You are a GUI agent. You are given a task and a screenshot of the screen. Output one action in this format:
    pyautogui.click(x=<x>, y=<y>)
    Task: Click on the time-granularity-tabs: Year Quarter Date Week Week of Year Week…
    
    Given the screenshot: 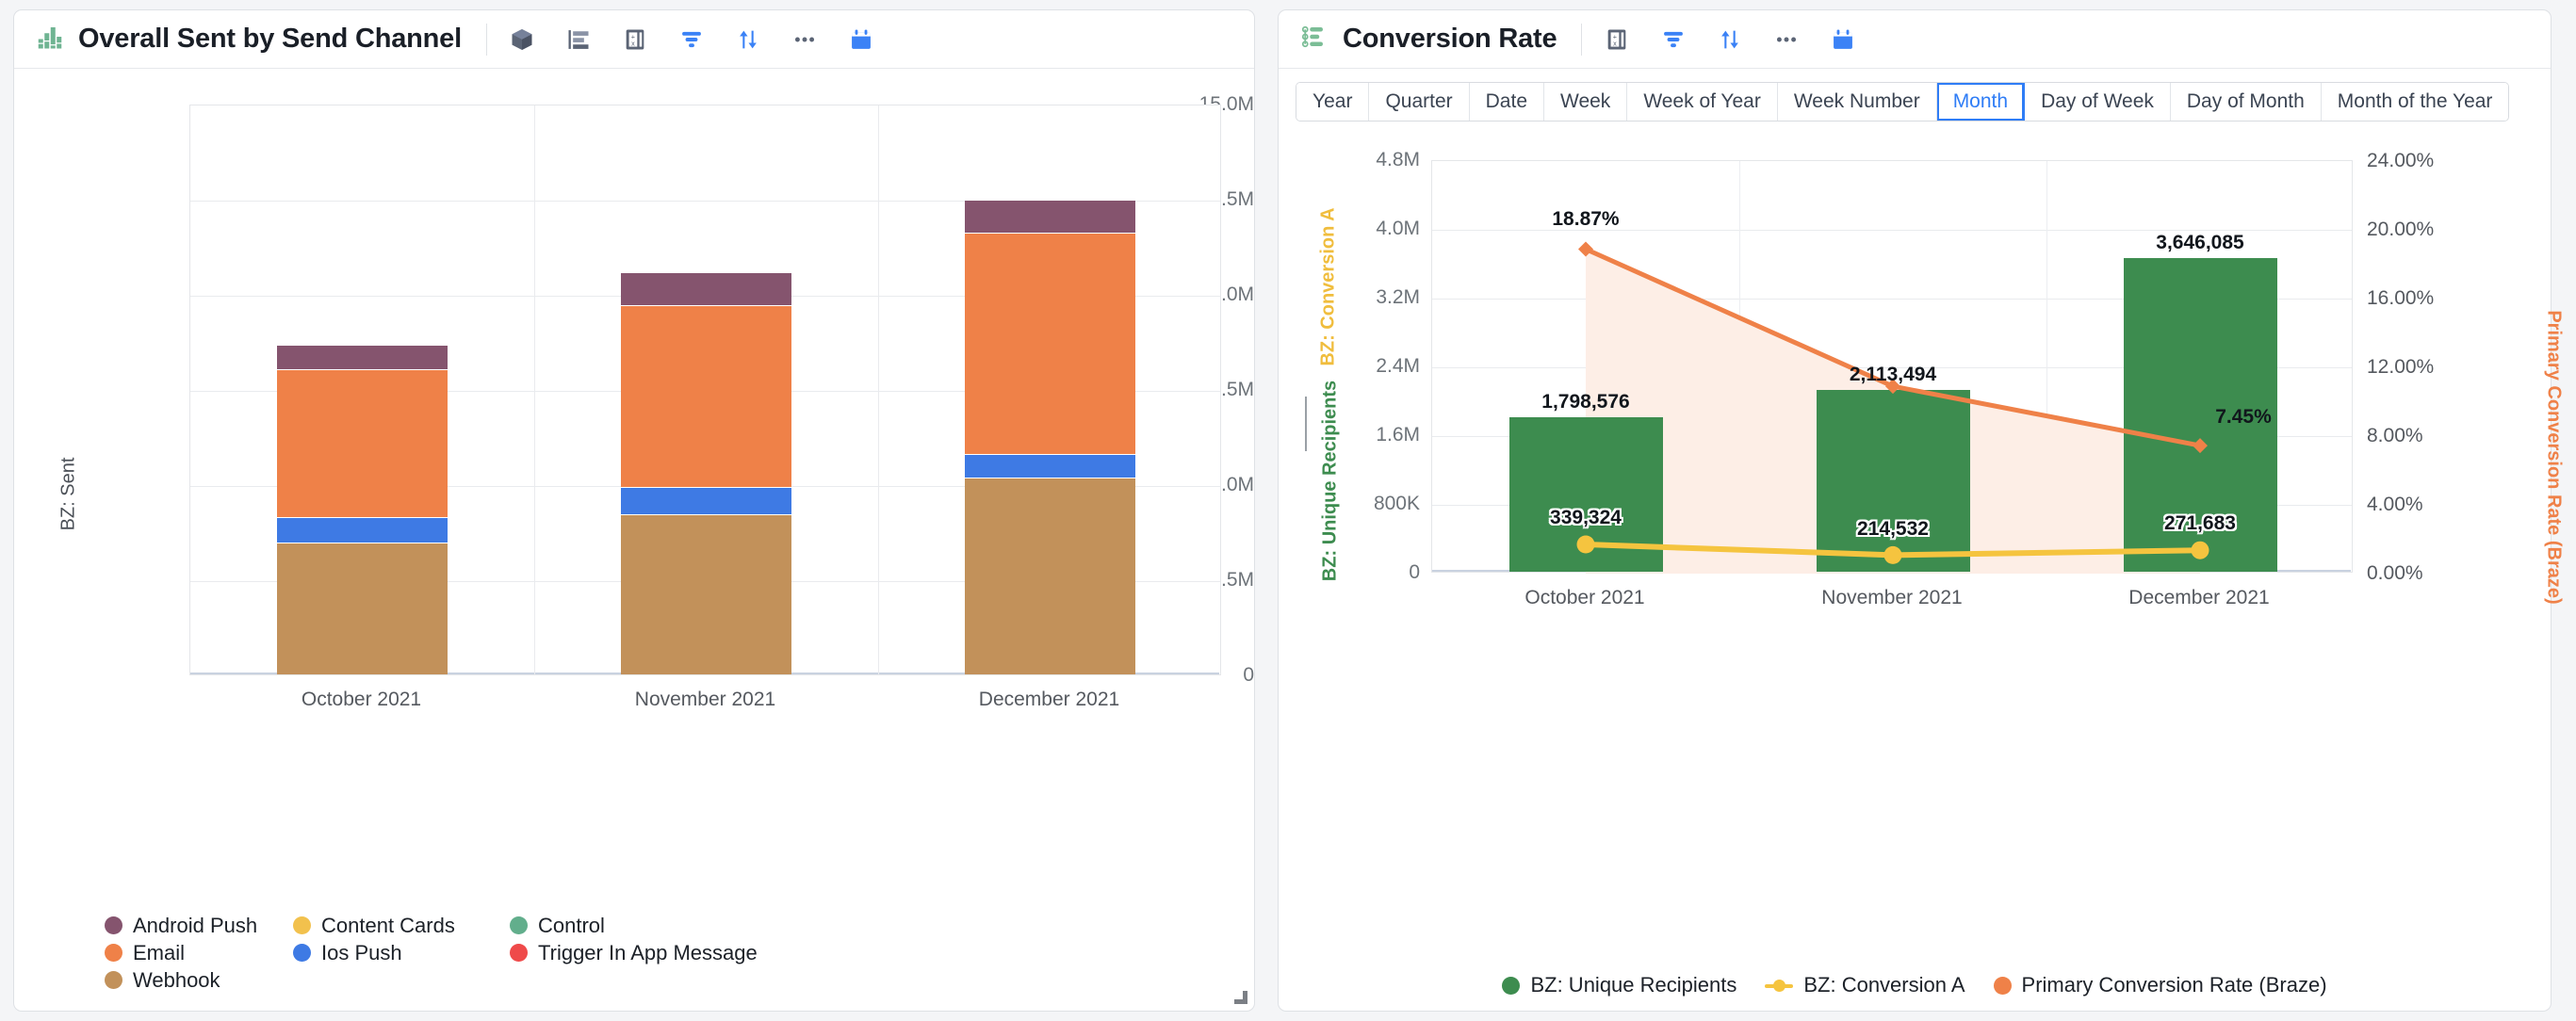 What is the action you would take?
    pyautogui.click(x=1903, y=102)
    